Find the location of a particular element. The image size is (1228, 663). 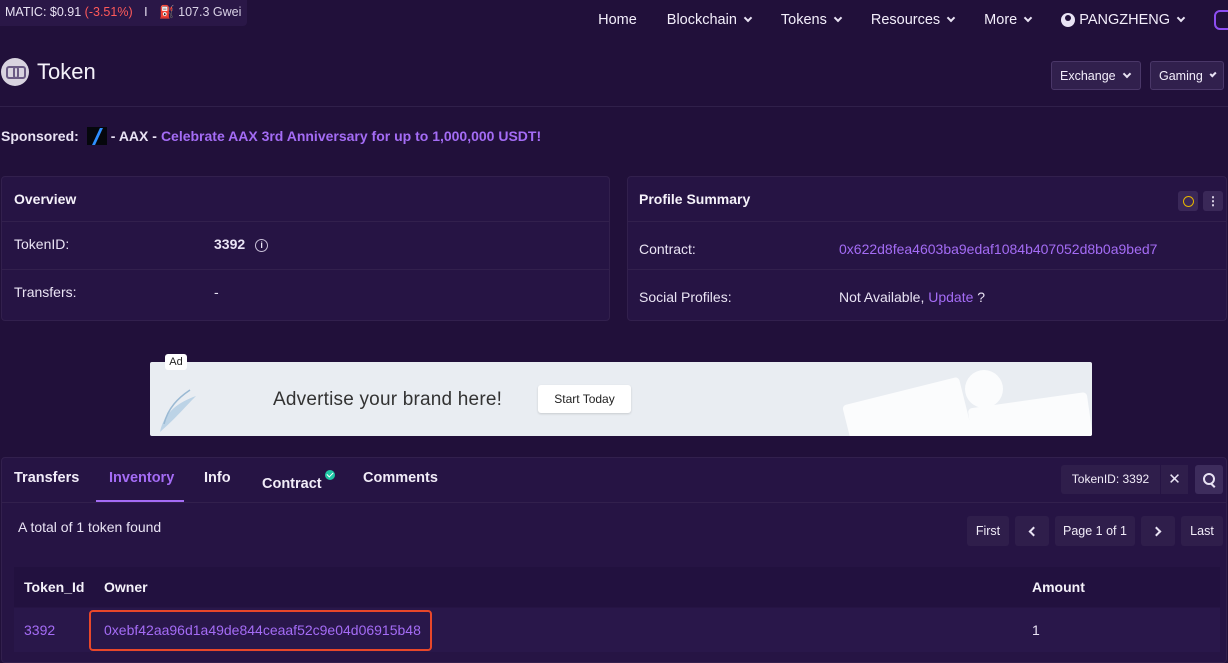

clear-filter-icon: ✕ is located at coordinates (1174, 479).